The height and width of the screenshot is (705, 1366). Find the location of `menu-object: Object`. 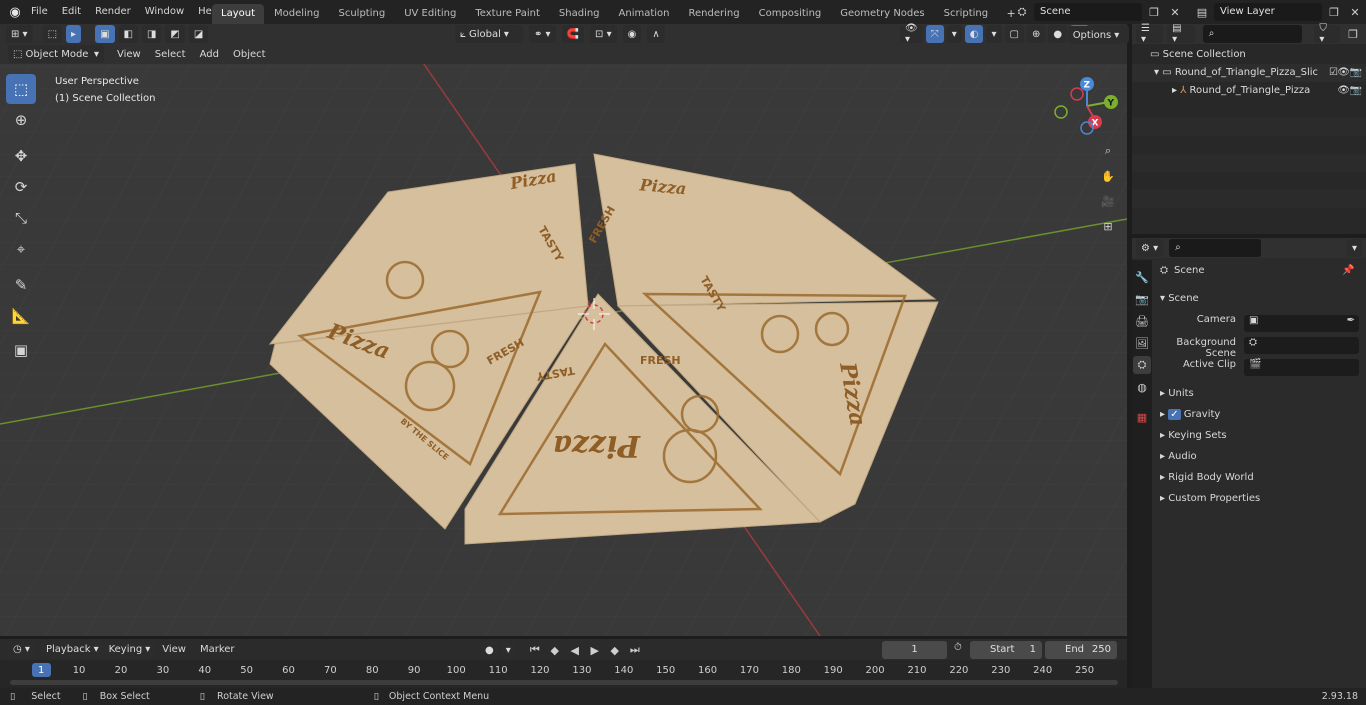

menu-object: Object is located at coordinates (249, 54).